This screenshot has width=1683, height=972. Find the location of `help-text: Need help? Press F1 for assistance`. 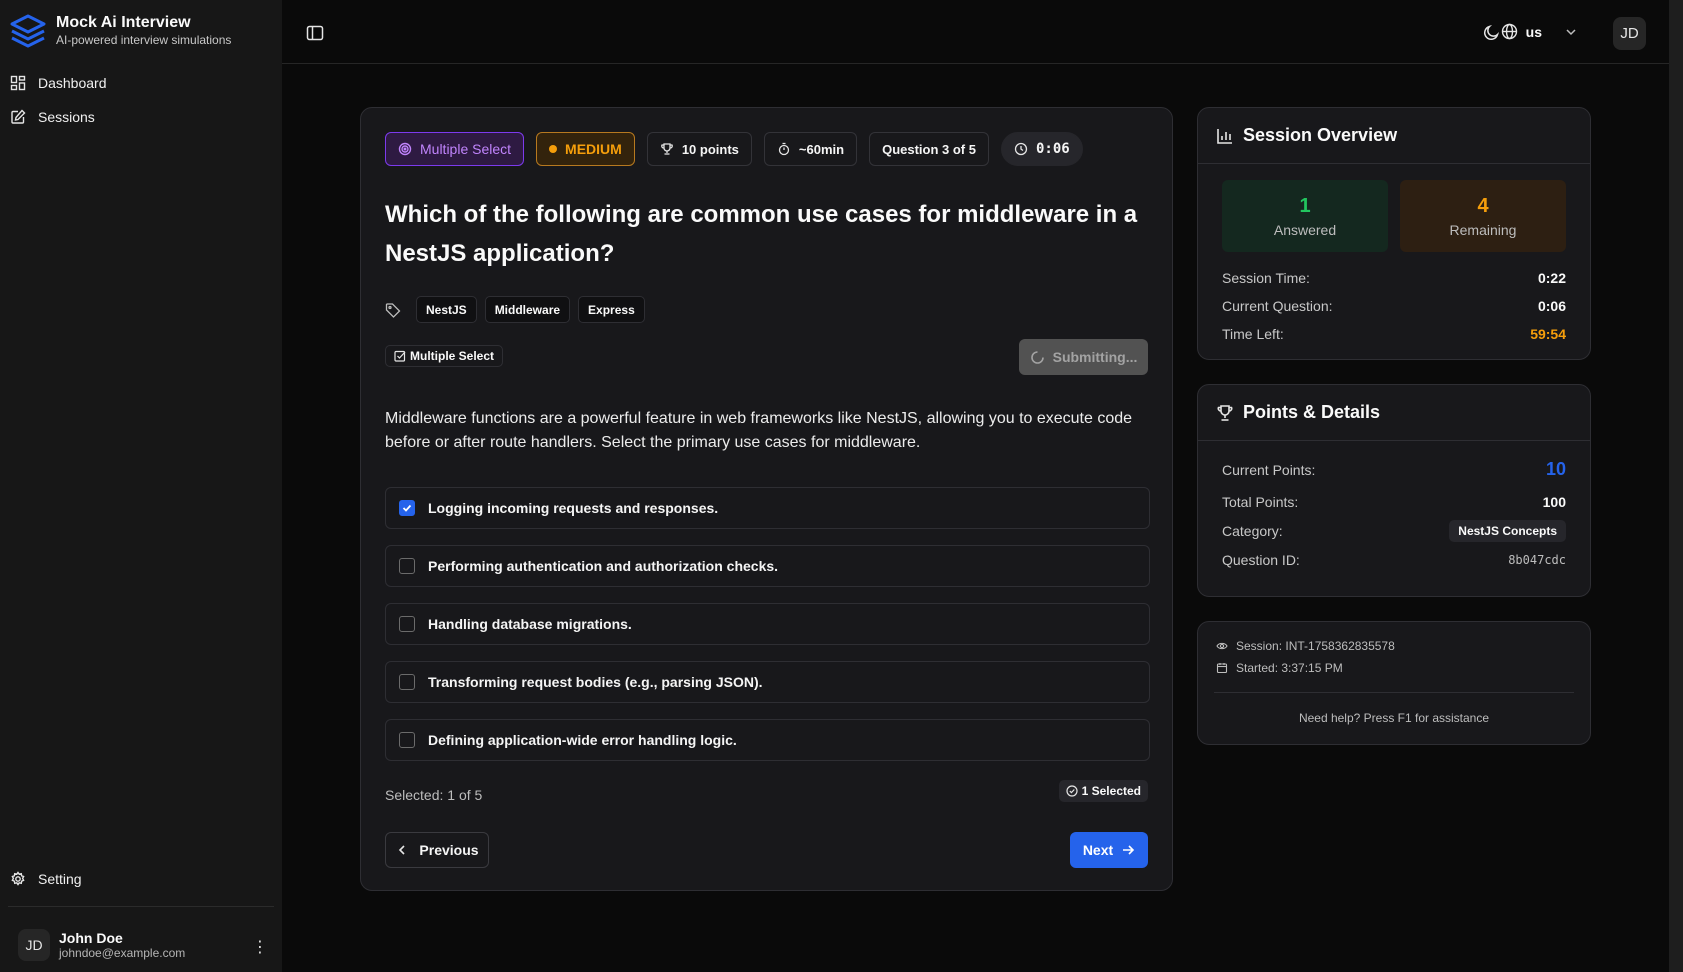

help-text: Need help? Press F1 for assistance is located at coordinates (1394, 708).